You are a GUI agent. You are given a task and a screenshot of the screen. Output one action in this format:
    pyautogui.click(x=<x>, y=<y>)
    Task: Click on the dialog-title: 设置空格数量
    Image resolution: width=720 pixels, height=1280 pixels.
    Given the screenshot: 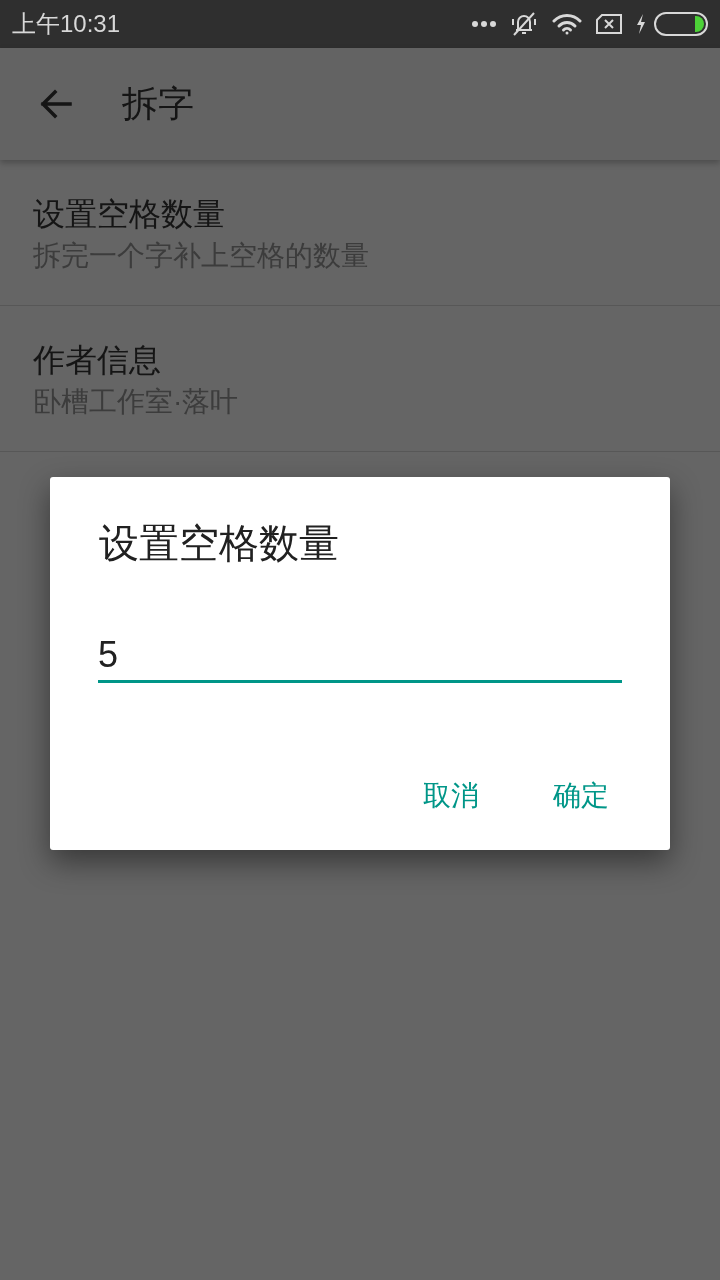 What is the action you would take?
    pyautogui.click(x=219, y=543)
    